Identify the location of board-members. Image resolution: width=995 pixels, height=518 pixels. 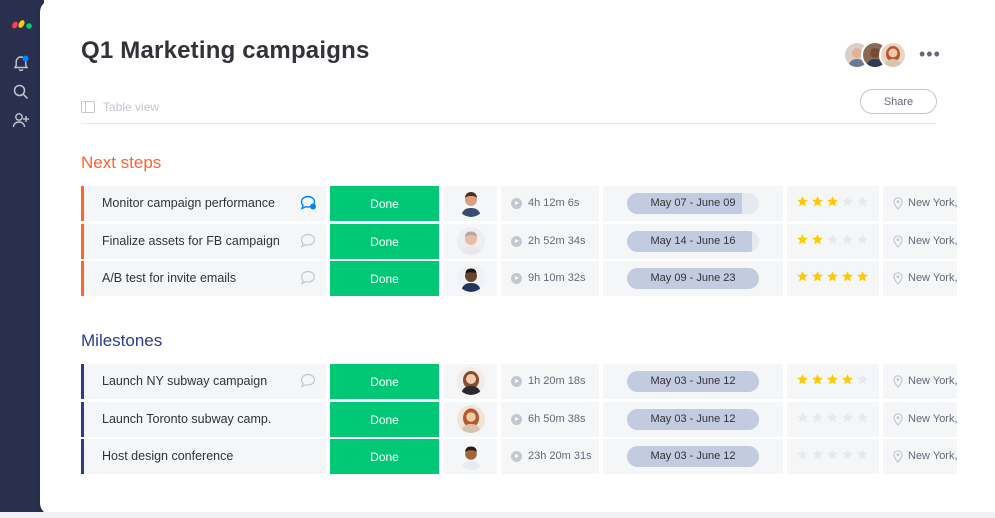
(875, 55).